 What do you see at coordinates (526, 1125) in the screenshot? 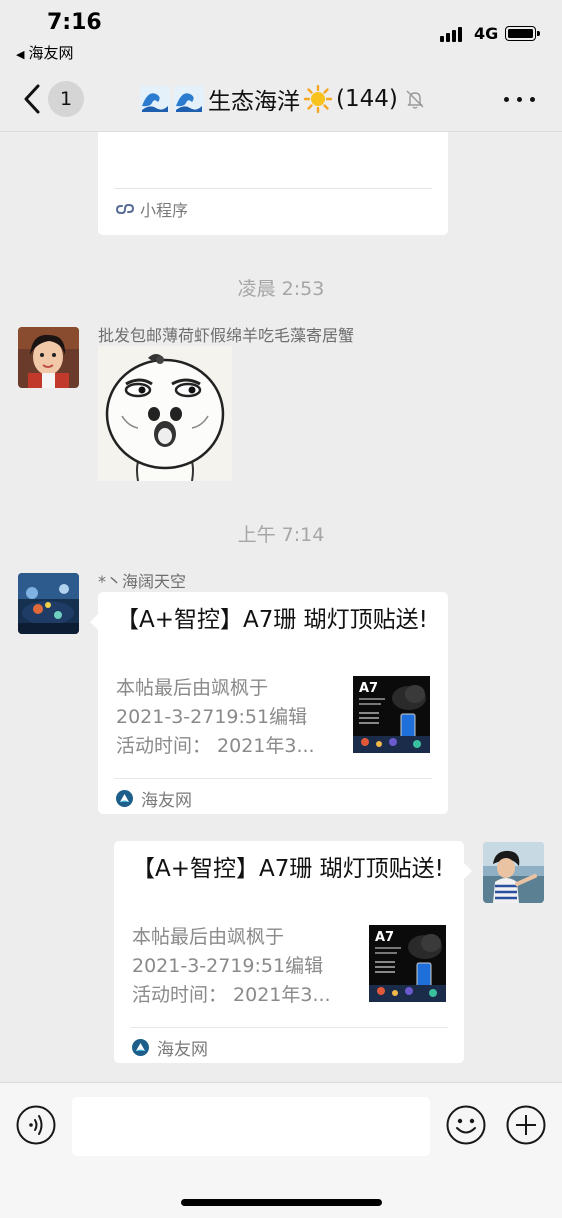
I see `plus-icon` at bounding box center [526, 1125].